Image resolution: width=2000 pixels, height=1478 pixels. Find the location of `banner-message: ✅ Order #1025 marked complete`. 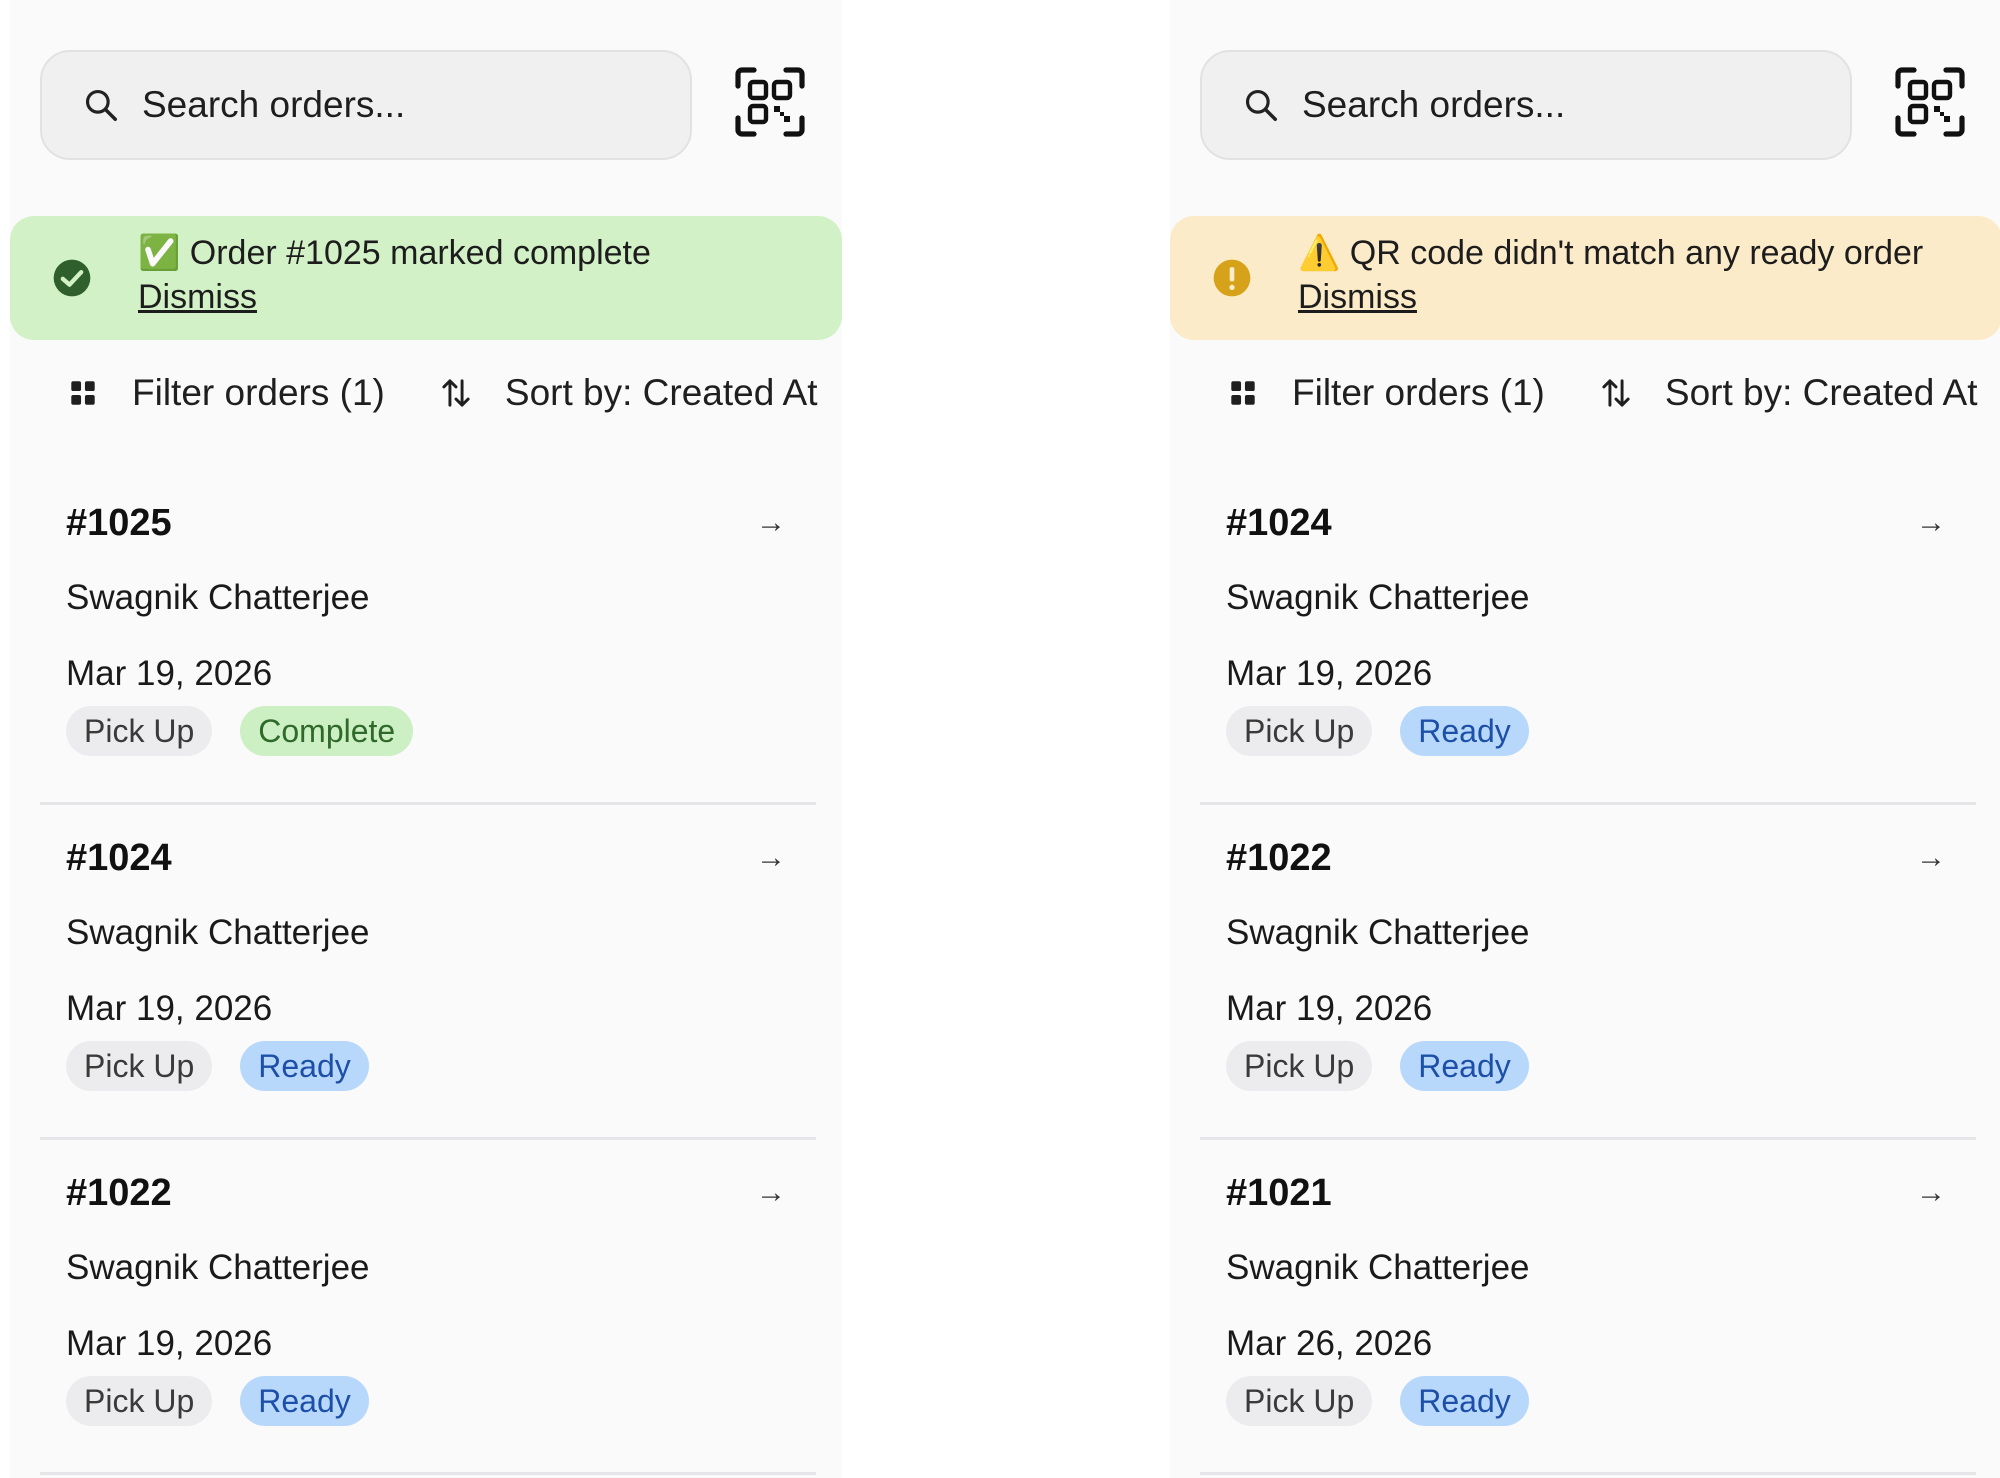

banner-message: ✅ Order #1025 marked complete is located at coordinates (394, 252).